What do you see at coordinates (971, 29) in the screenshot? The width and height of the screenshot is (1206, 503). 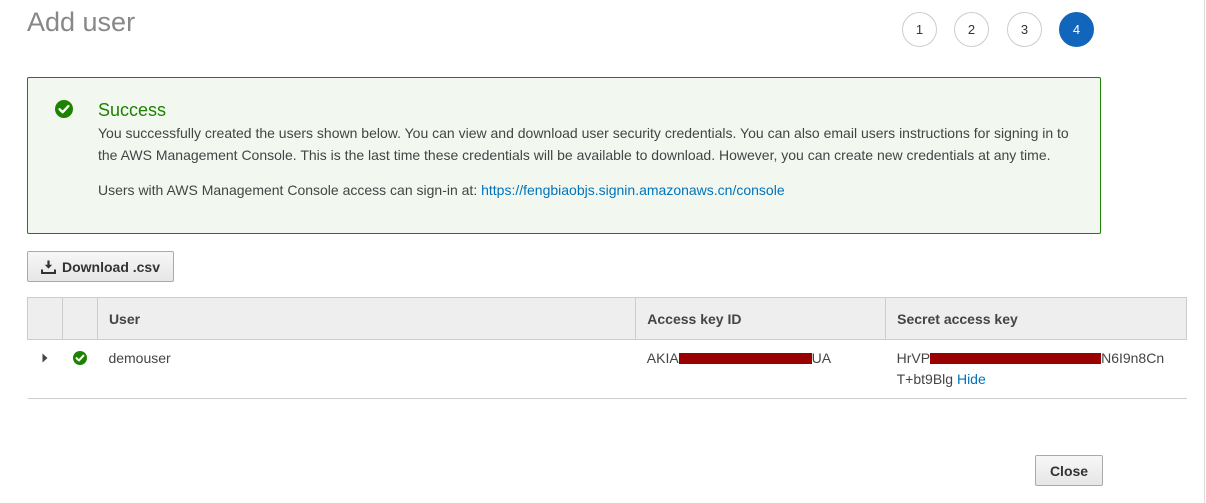 I see `step-2: 2` at bounding box center [971, 29].